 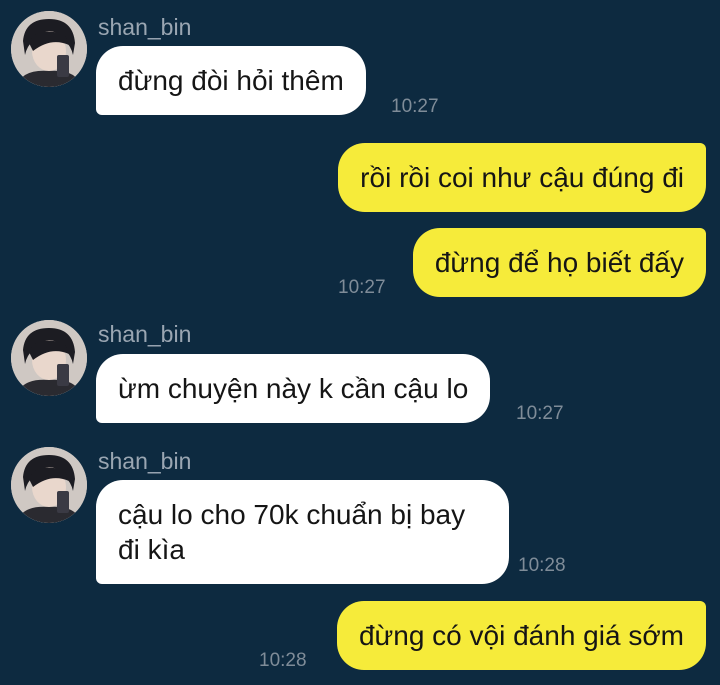 I want to click on message-bubble: đừng có vội đánh giá sớm, so click(x=521, y=635).